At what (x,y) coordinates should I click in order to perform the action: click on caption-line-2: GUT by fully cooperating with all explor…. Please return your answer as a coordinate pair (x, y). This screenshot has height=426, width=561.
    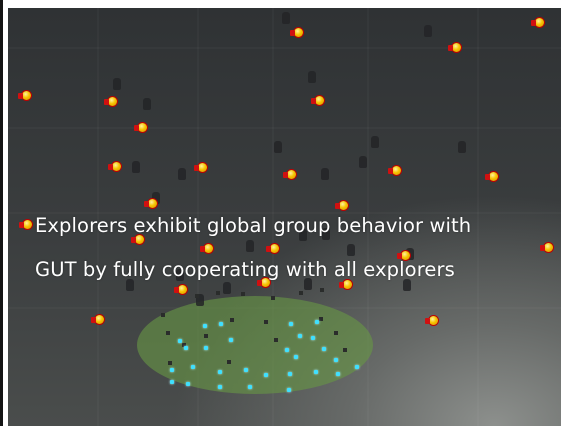
    Looking at the image, I should click on (245, 269).